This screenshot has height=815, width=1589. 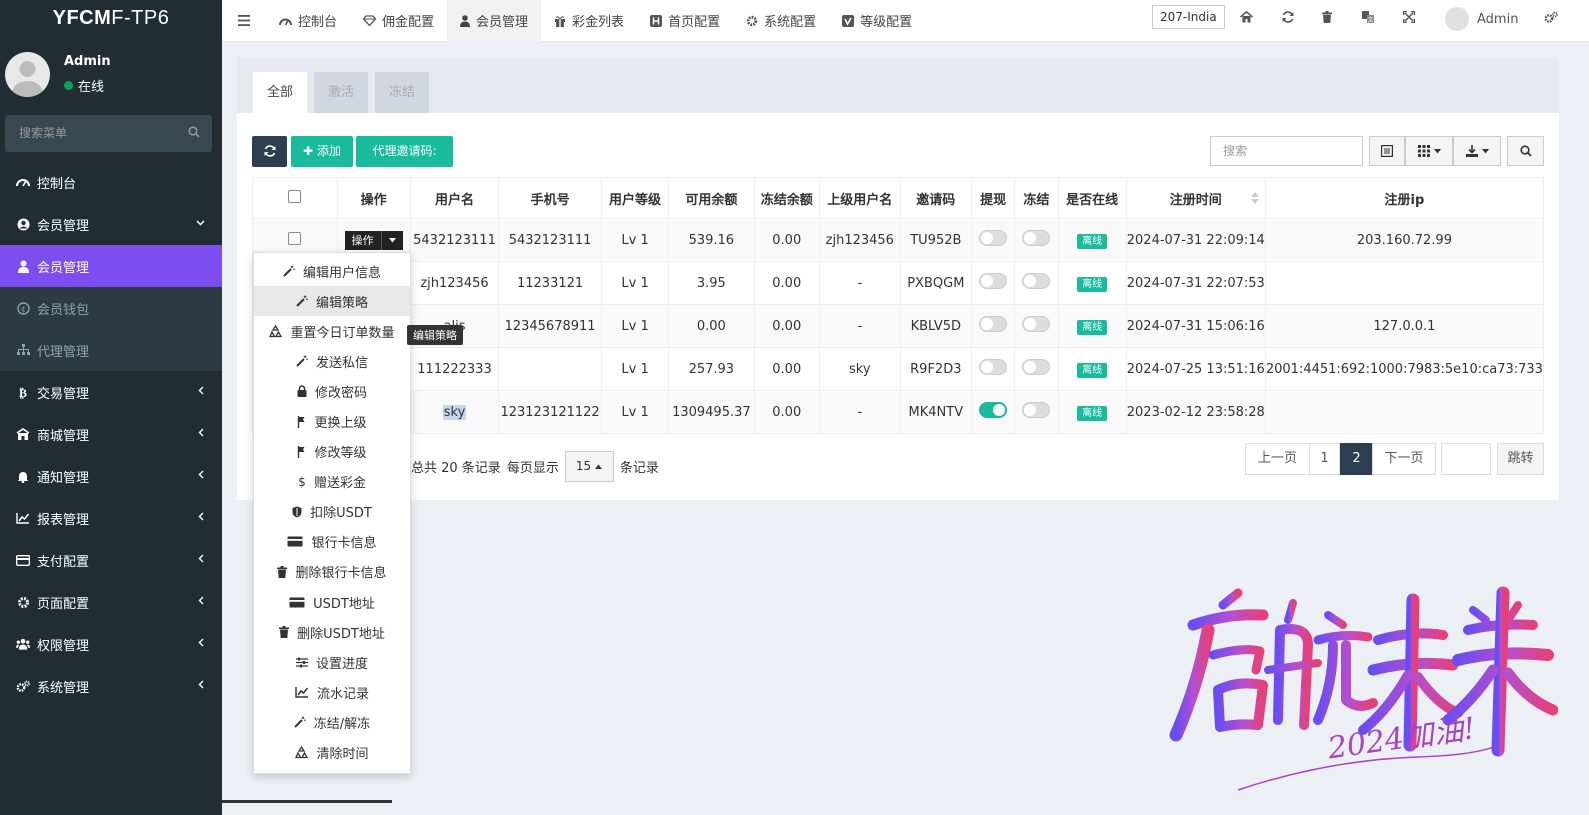 What do you see at coordinates (332, 602) in the screenshot?
I see `dropdown-item: USDT地址` at bounding box center [332, 602].